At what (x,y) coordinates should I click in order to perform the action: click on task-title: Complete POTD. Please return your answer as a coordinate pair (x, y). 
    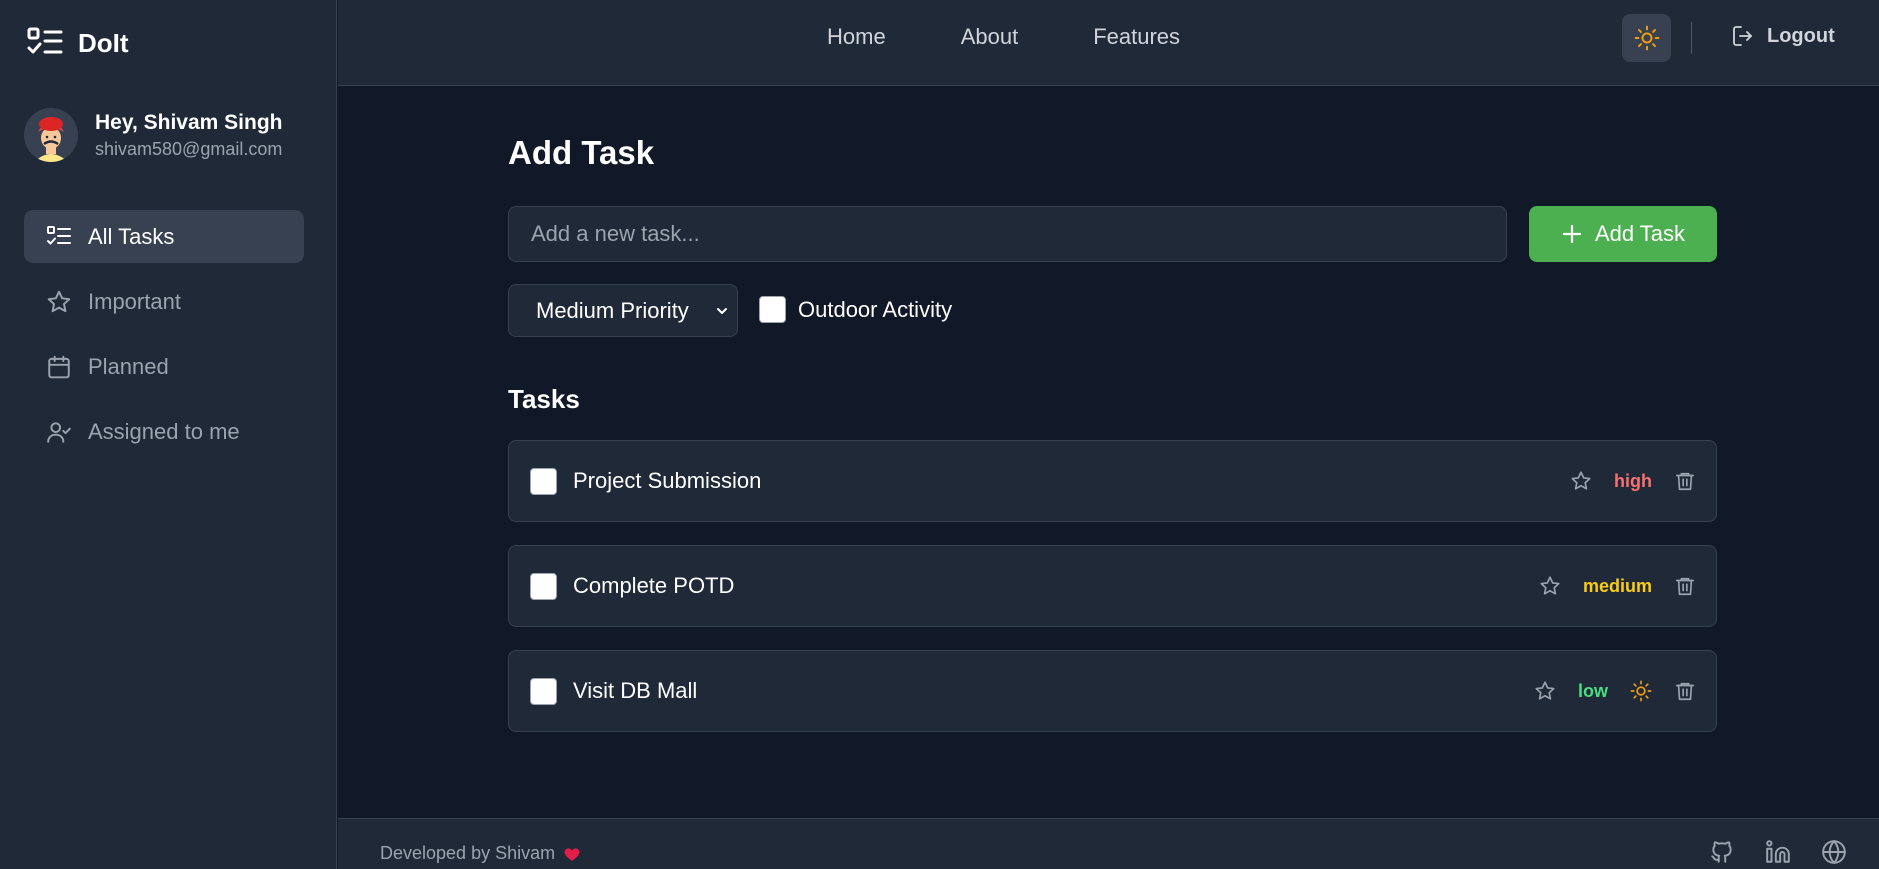
    Looking at the image, I should click on (654, 585).